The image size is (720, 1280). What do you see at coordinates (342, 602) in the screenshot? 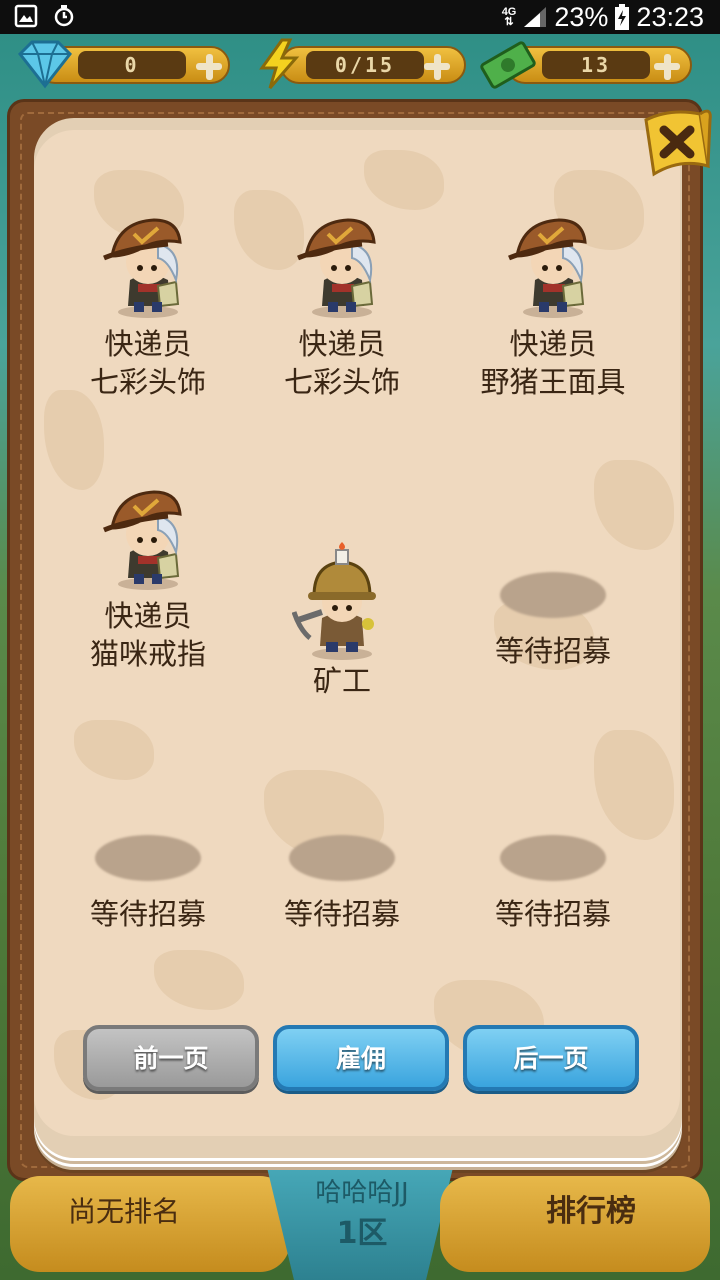
I see `miner-avatar` at bounding box center [342, 602].